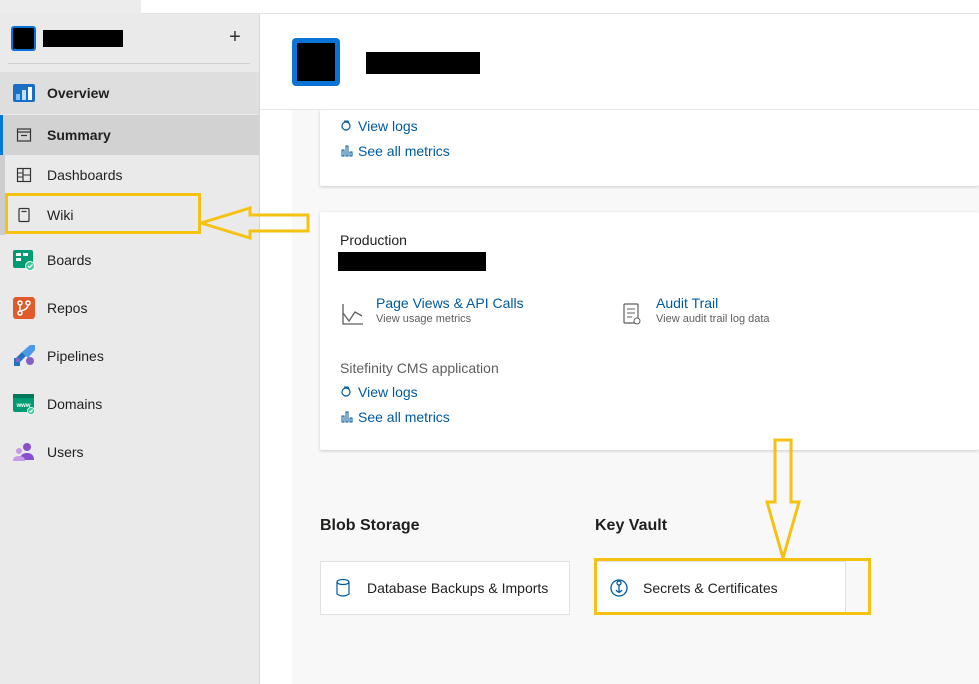 This screenshot has width=979, height=684. Describe the element at coordinates (67, 308) in the screenshot. I see `sidebar-item-label: Repos` at that location.